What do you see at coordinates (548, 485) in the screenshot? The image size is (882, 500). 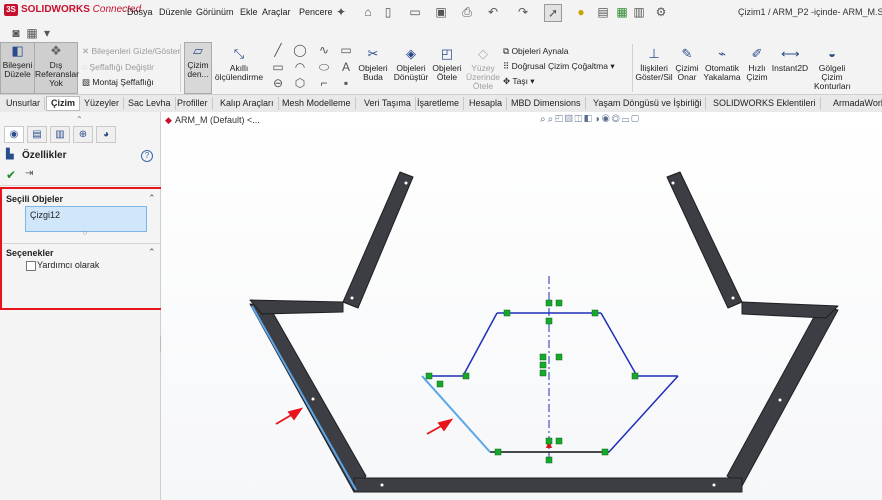 I see `bottom-plate` at bounding box center [548, 485].